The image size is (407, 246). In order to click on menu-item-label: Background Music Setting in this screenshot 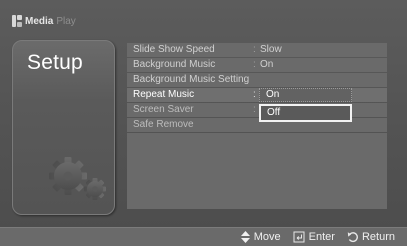, I will do `click(191, 79)`.